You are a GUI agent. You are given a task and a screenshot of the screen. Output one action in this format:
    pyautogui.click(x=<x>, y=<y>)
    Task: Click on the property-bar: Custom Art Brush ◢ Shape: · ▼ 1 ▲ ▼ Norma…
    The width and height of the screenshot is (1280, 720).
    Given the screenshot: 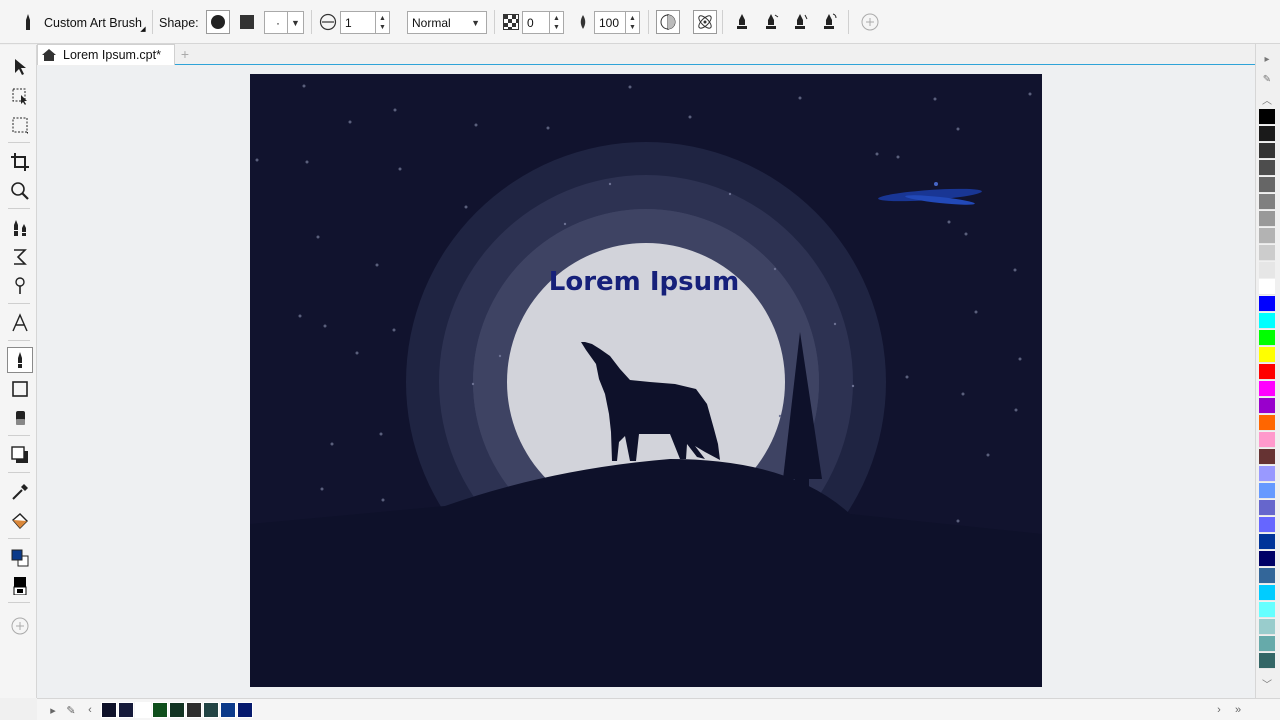 What is the action you would take?
    pyautogui.click(x=640, y=22)
    